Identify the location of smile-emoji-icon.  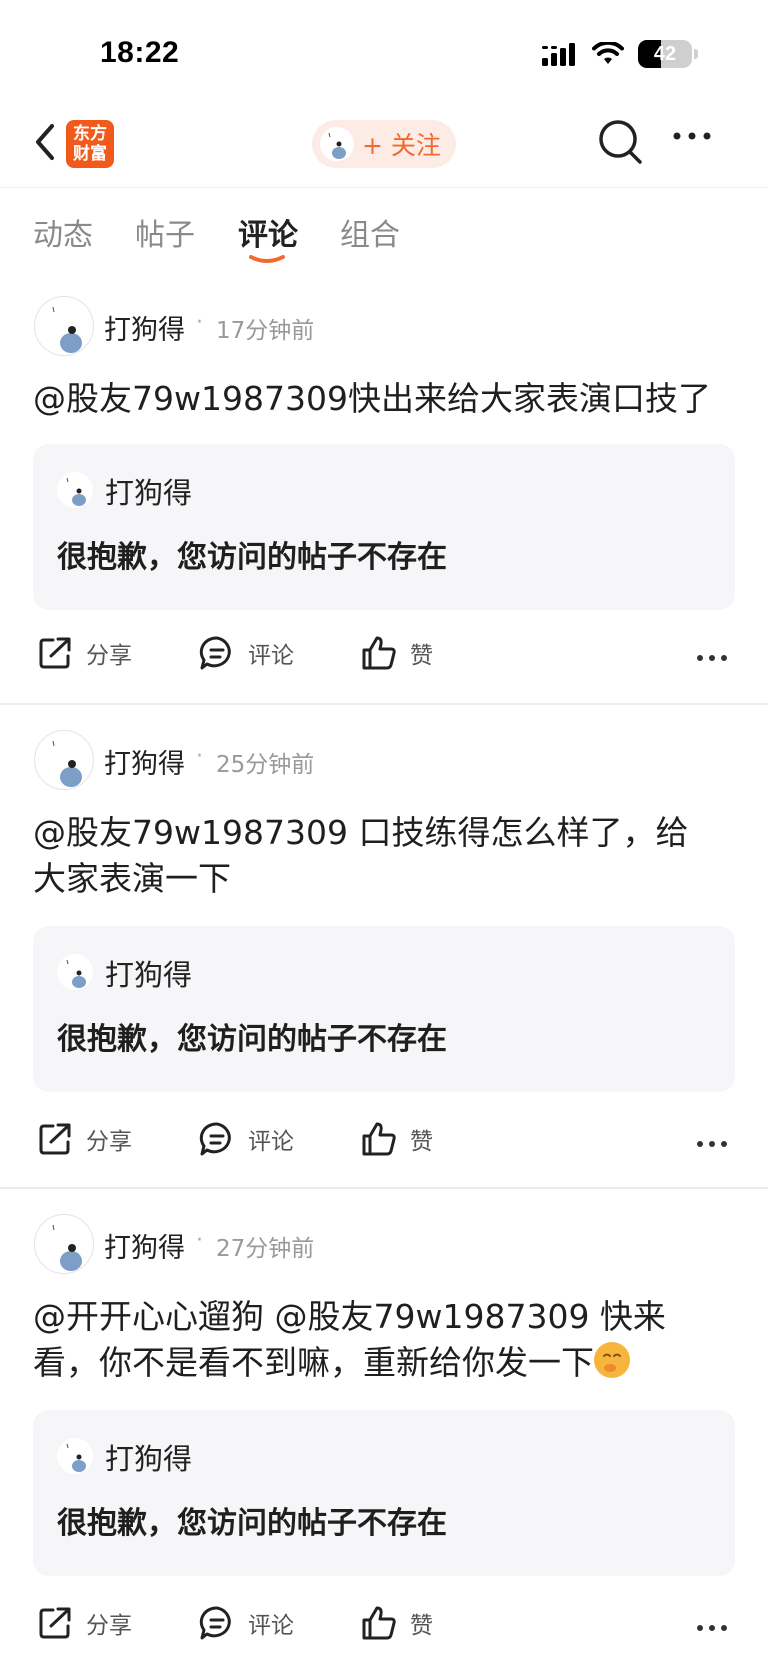
(612, 1360).